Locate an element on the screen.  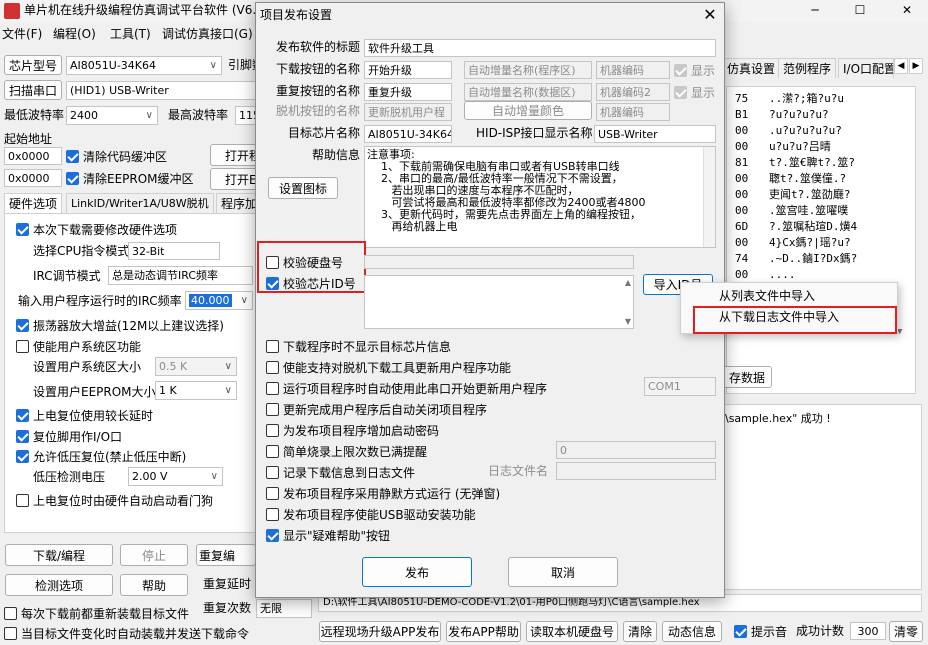
option-checkbox: 为发布项目程序增加启动密码 is located at coordinates (352, 430).